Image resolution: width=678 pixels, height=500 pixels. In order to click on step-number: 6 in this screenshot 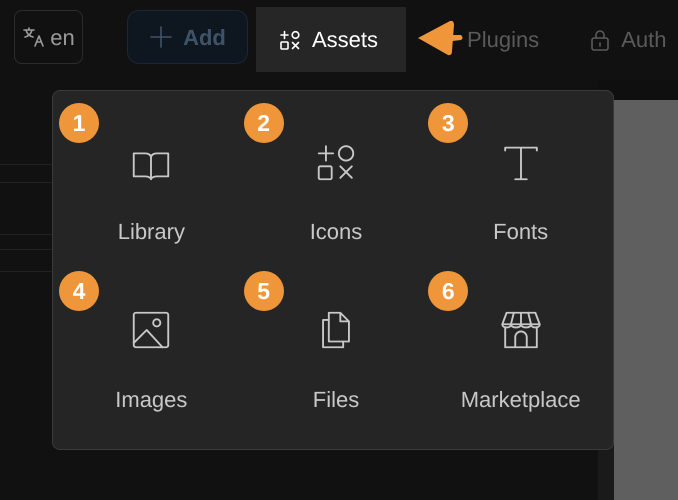, I will do `click(448, 291)`.